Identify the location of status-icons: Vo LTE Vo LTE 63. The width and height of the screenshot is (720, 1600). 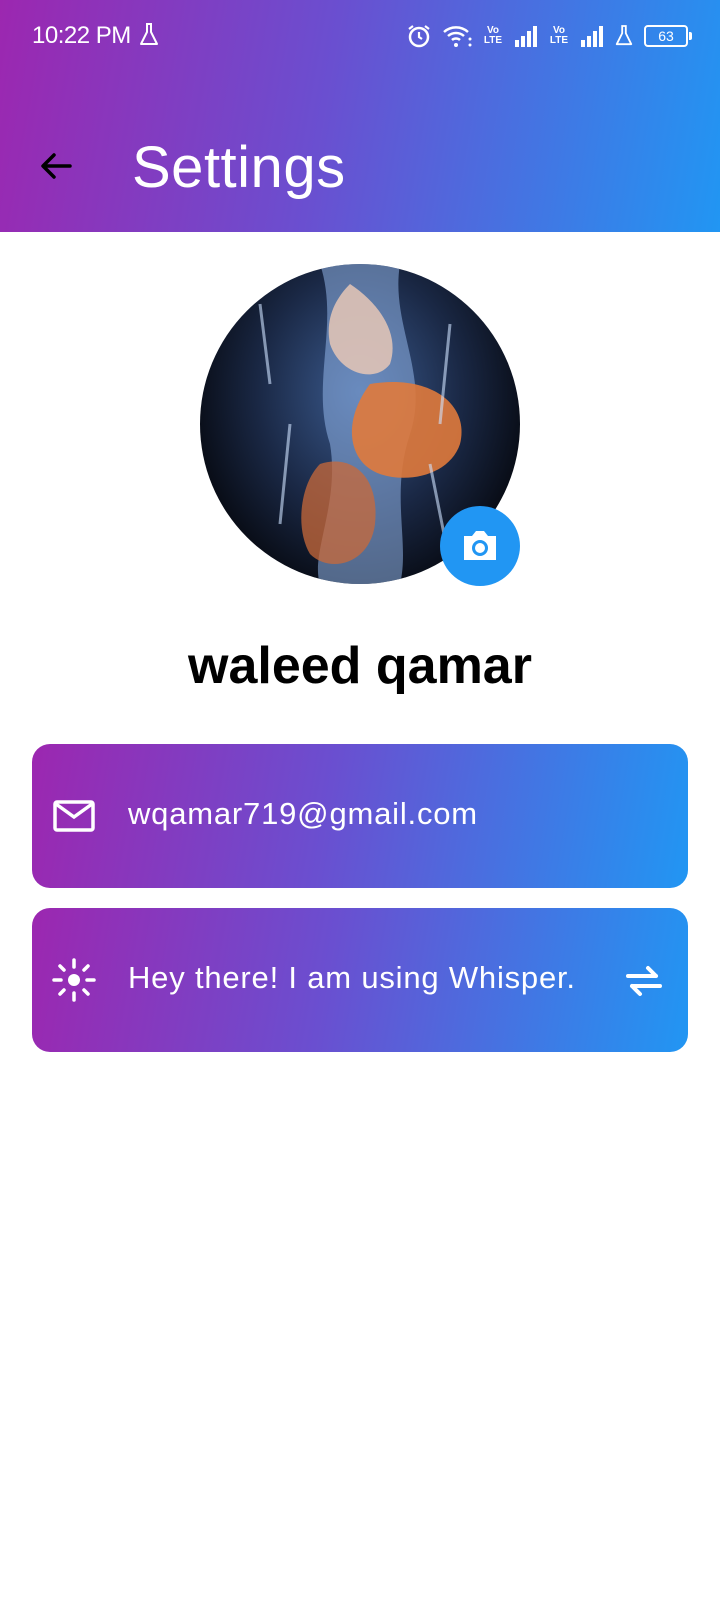
(549, 36).